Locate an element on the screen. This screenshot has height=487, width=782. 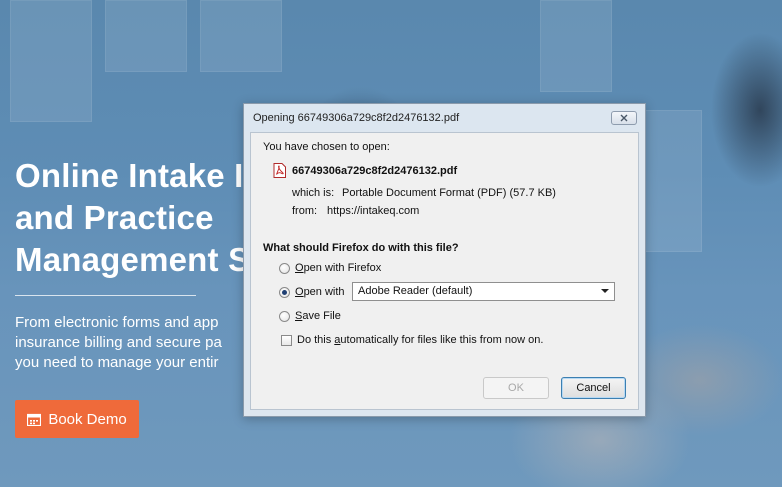
from-label: from: is located at coordinates (305, 211).